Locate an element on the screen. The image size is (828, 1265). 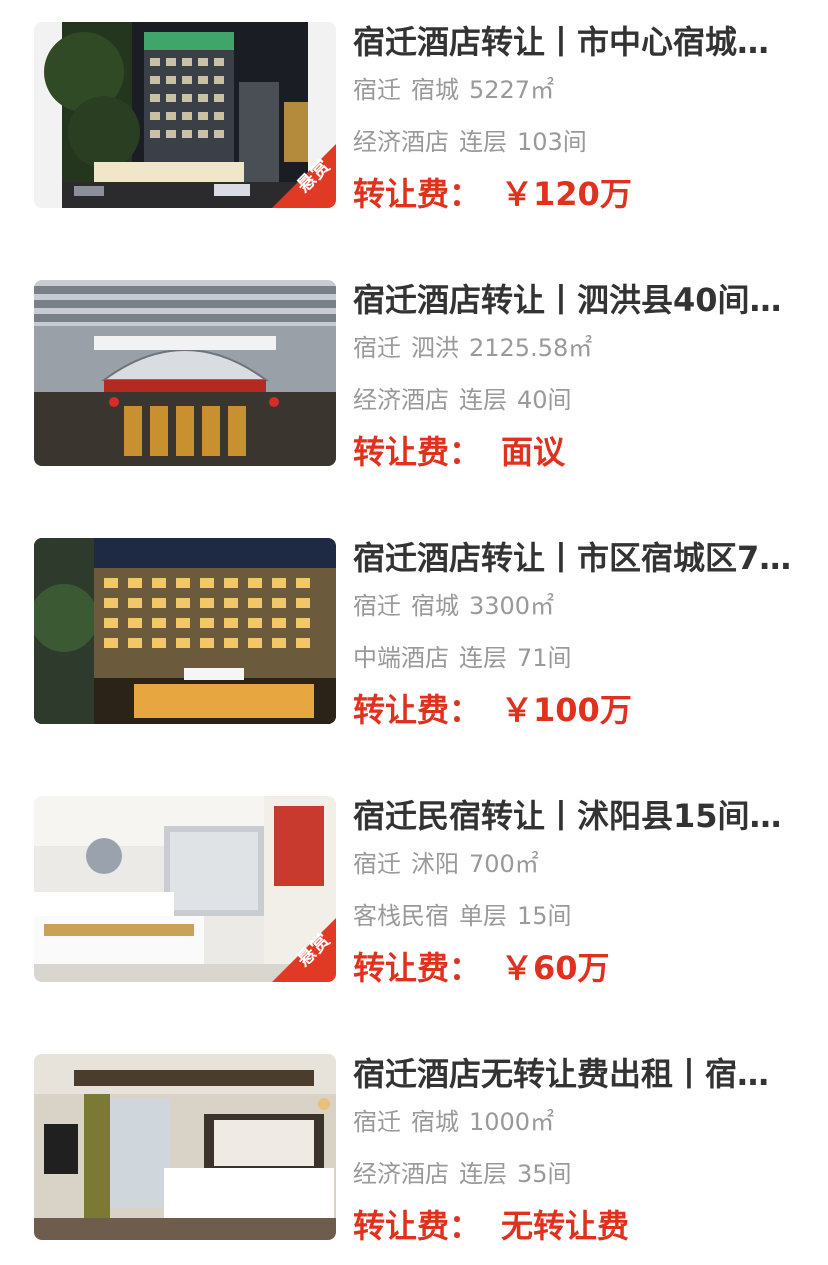
price-value: ￥60万 is located at coordinates (555, 968).